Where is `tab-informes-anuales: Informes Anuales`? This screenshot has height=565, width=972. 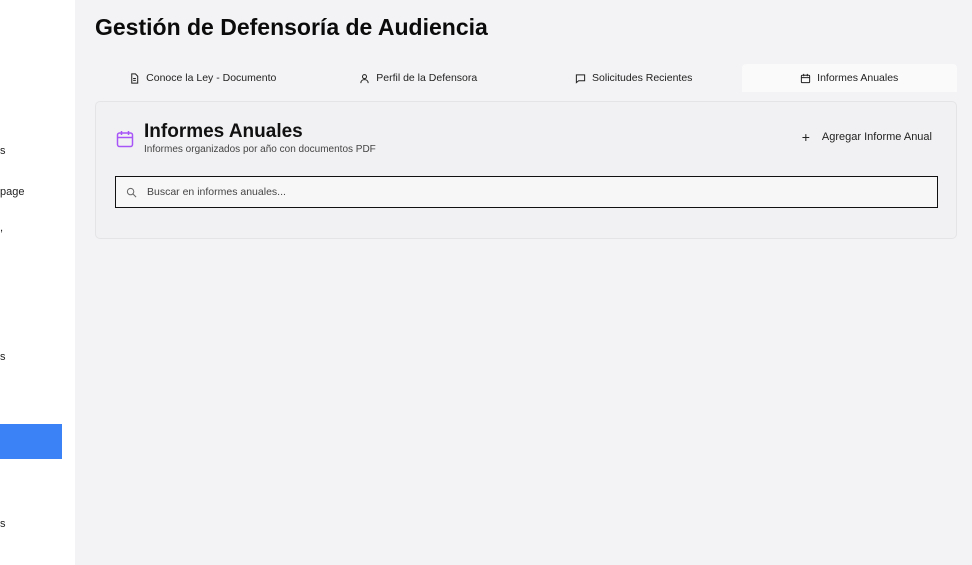
tab-informes-anuales: Informes Anuales is located at coordinates (849, 78).